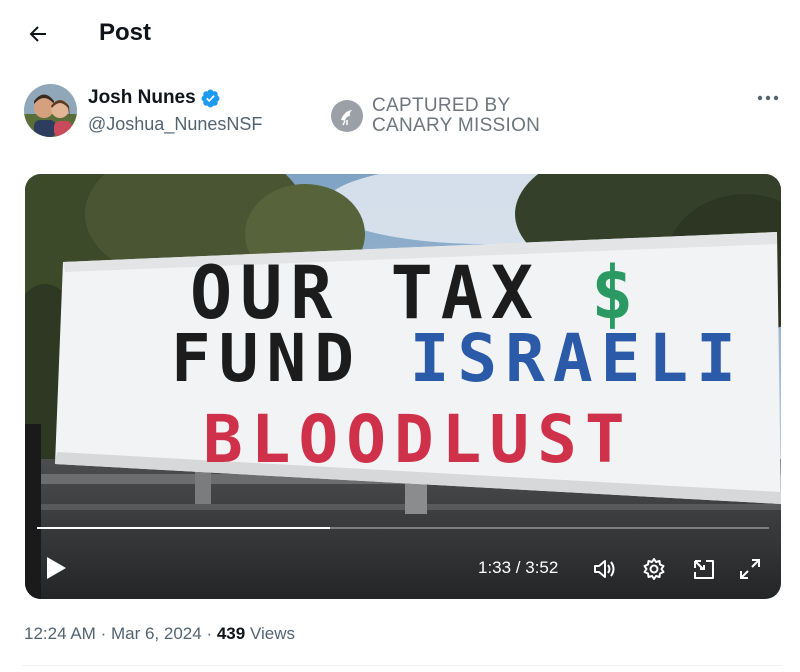 This screenshot has height=672, width=800. Describe the element at coordinates (272, 633) in the screenshot. I see `views-label: Views` at that location.